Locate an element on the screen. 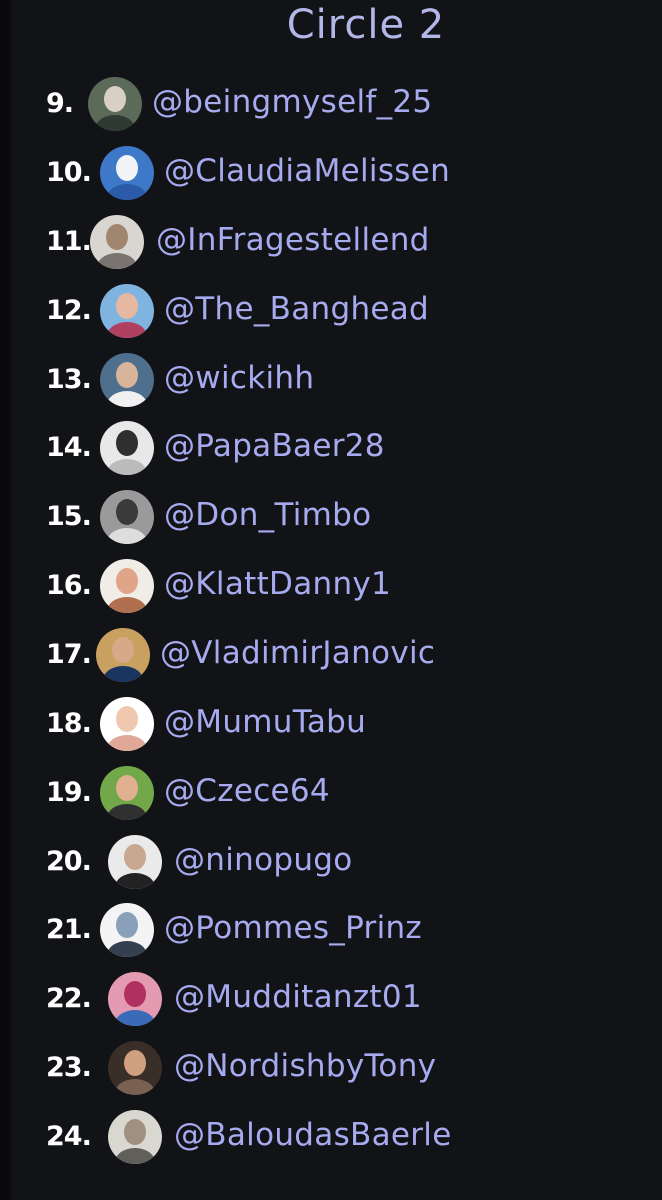 Image resolution: width=662 pixels, height=1200 pixels. list-item: 18. @MumuTabu is located at coordinates (331, 724).